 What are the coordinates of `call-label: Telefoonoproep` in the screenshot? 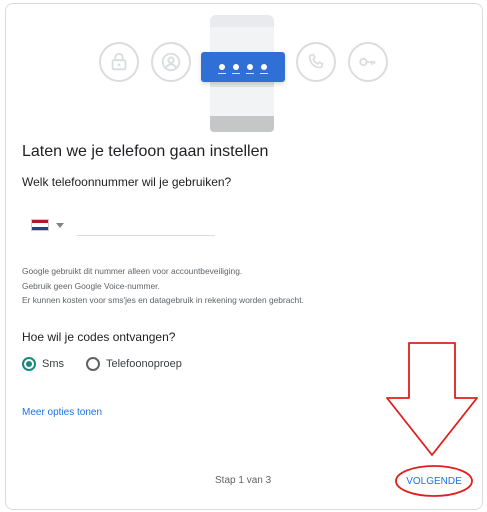 It's located at (144, 364).